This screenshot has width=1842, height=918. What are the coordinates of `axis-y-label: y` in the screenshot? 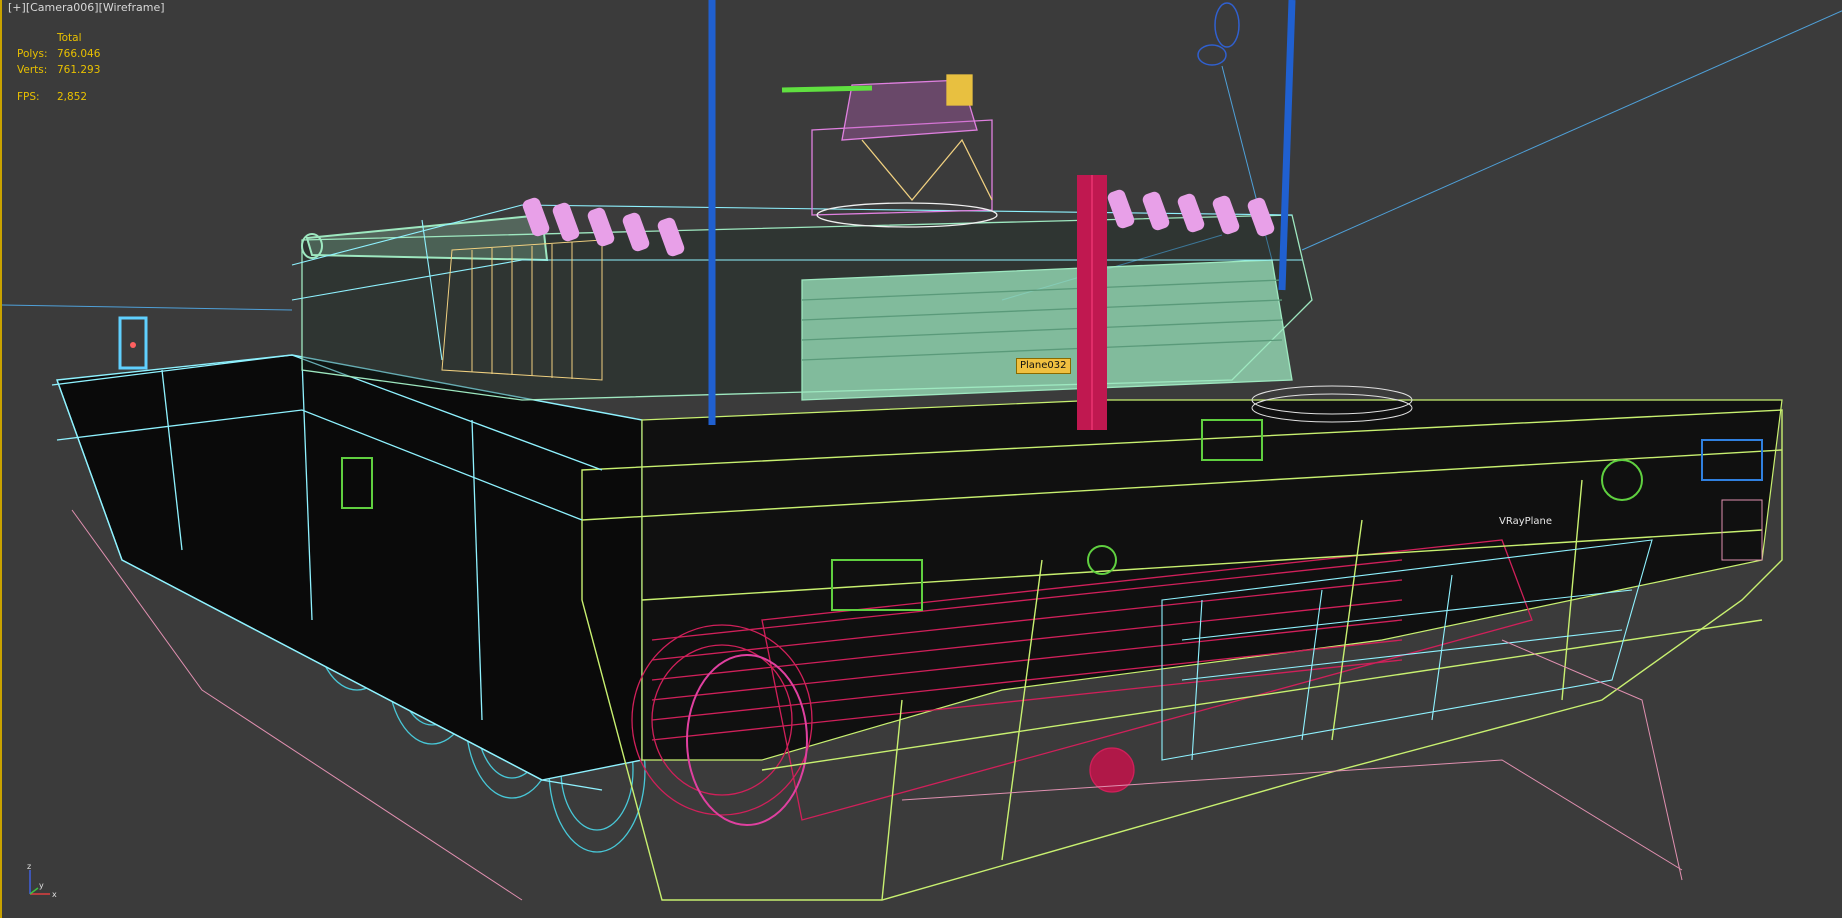 It's located at (41, 885).